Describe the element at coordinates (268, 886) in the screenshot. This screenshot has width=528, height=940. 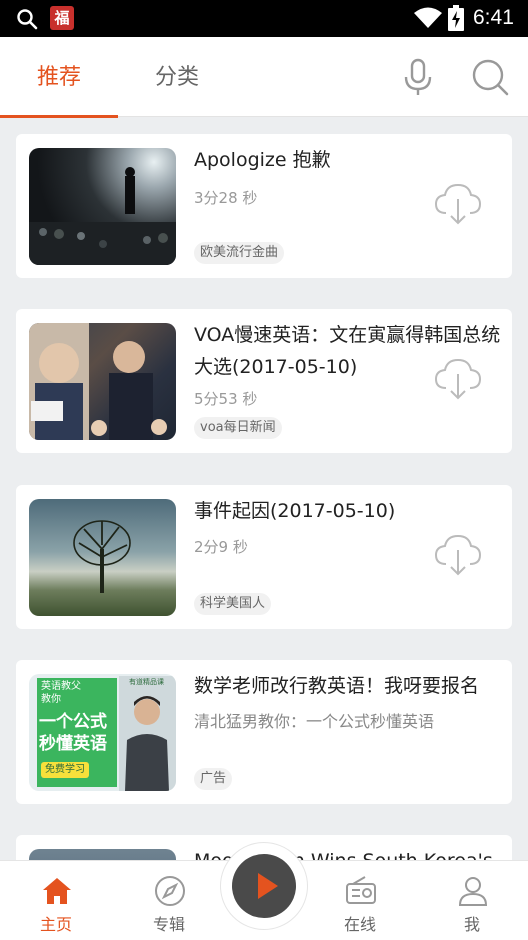
I see `play-icon` at that location.